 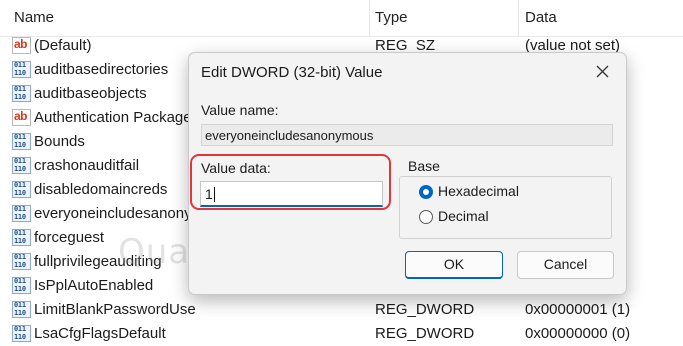 I want to click on close-button, so click(x=603, y=72).